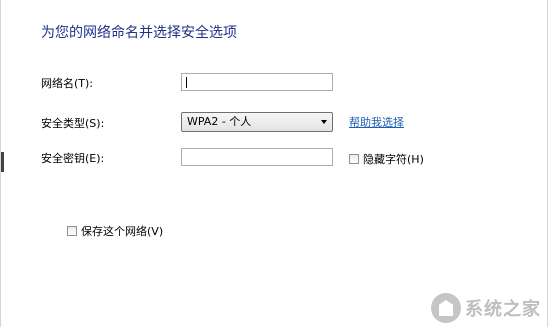 The width and height of the screenshot is (548, 327). Describe the element at coordinates (72, 231) in the screenshot. I see `save-network-checkbox` at that location.